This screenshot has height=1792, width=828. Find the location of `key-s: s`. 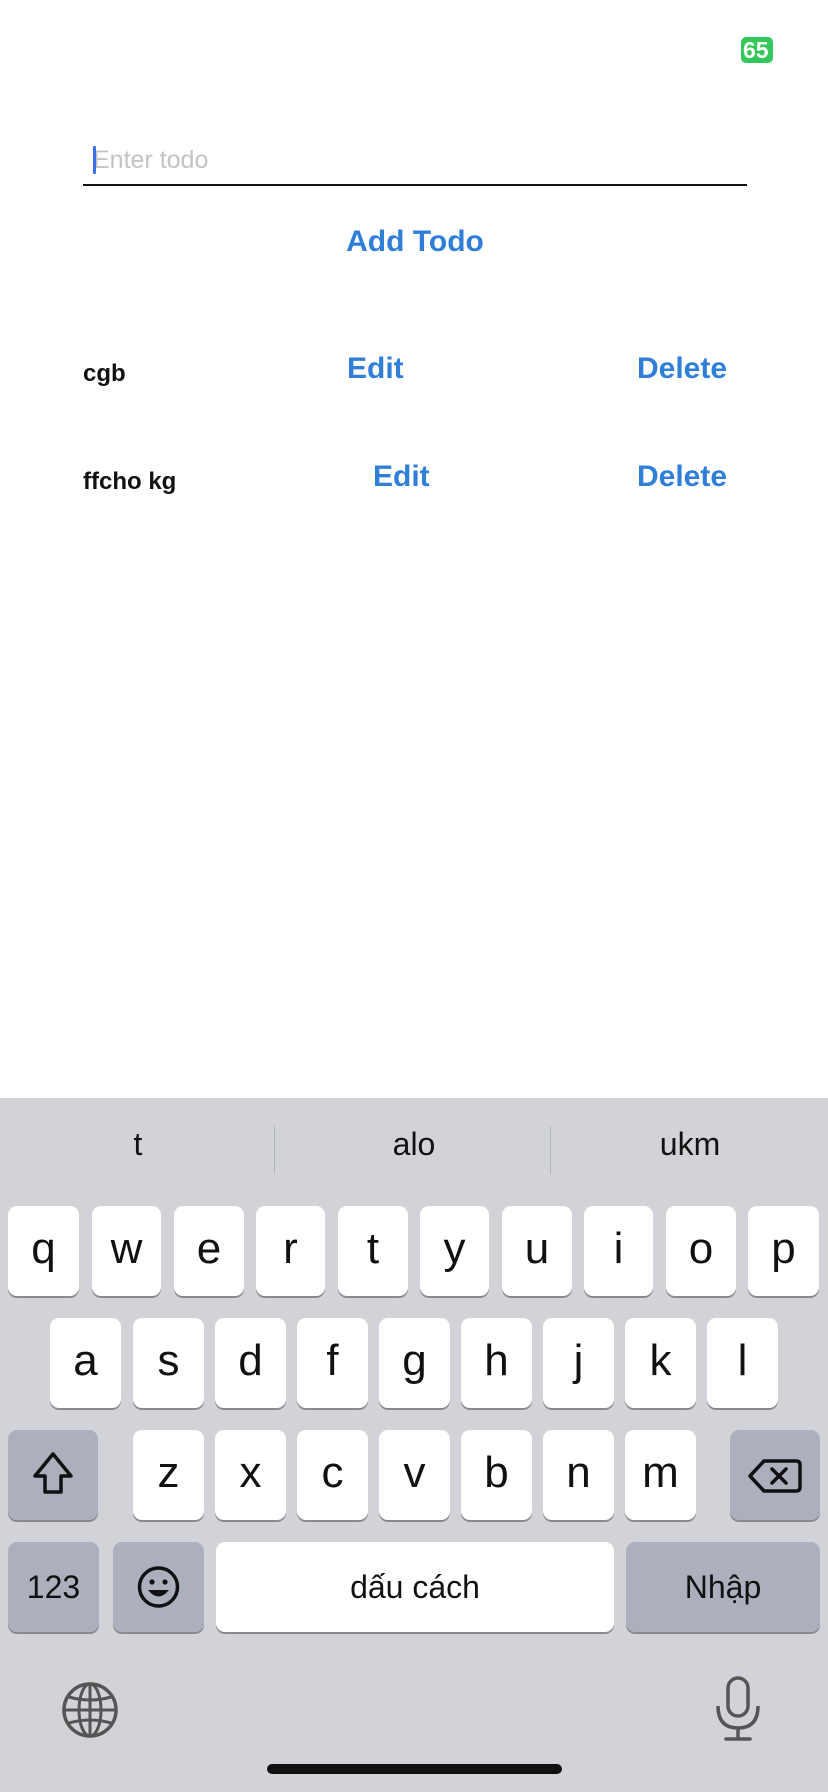

key-s: s is located at coordinates (168, 1363).